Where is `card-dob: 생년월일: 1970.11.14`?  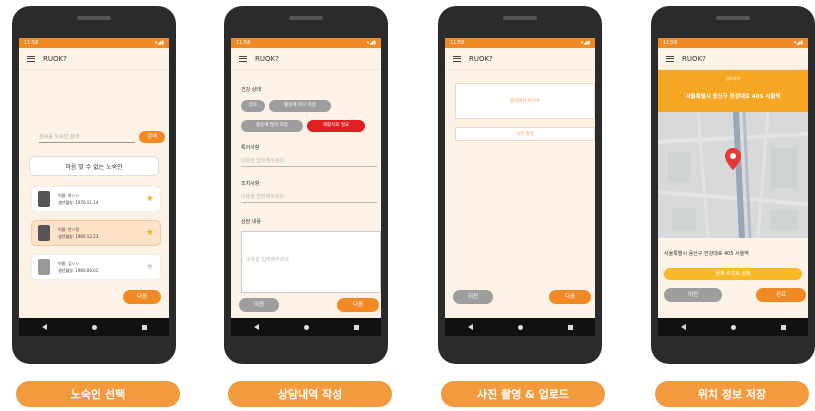
card-dob: 생년월일: 1970.11.14 is located at coordinates (78, 202).